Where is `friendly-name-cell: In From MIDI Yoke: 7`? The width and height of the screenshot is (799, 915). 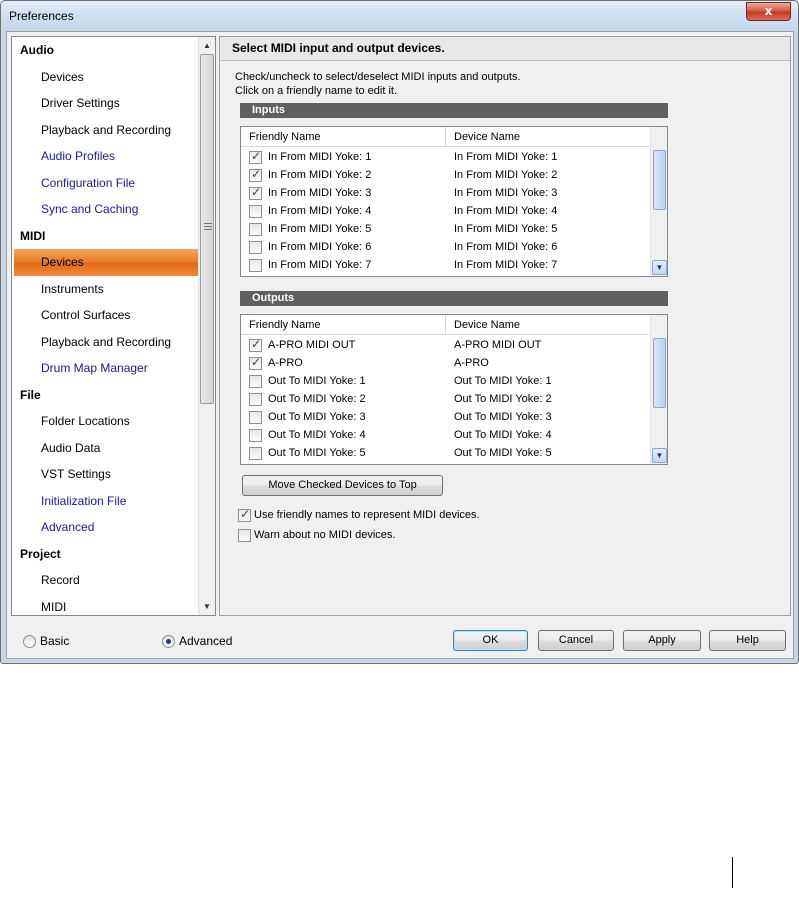
friendly-name-cell: In From MIDI Yoke: 7 is located at coordinates (319, 265).